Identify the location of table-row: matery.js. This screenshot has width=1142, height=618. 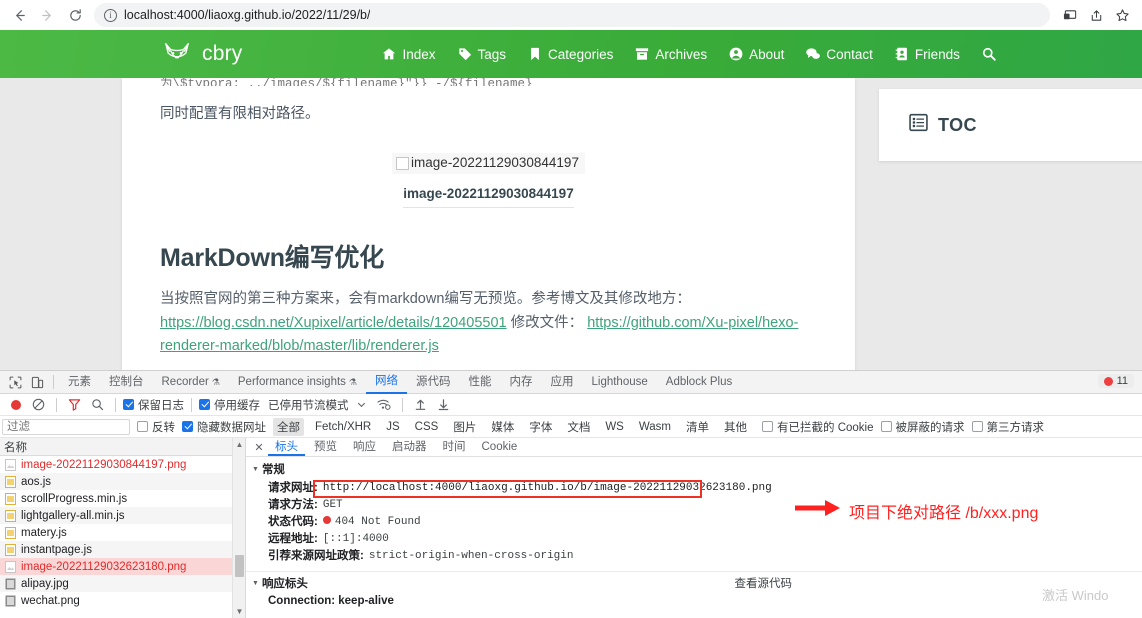
(122, 532).